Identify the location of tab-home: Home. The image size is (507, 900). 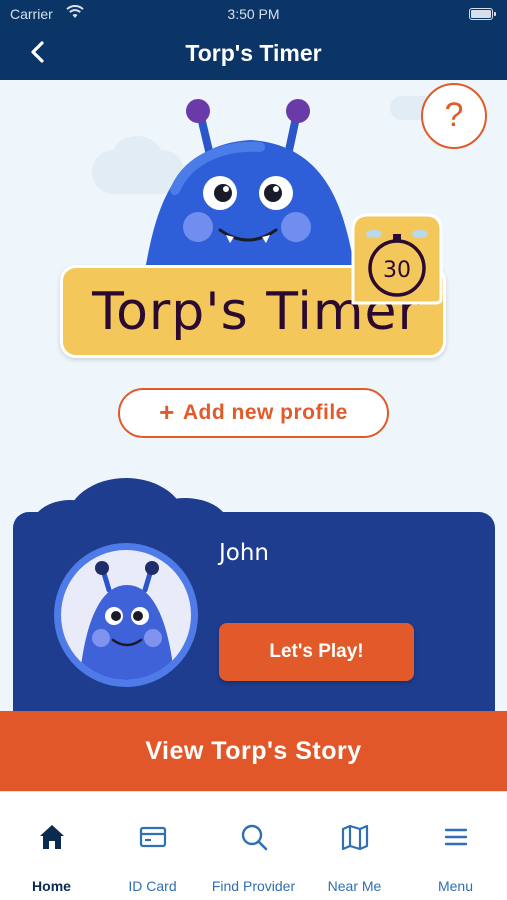
(51, 846).